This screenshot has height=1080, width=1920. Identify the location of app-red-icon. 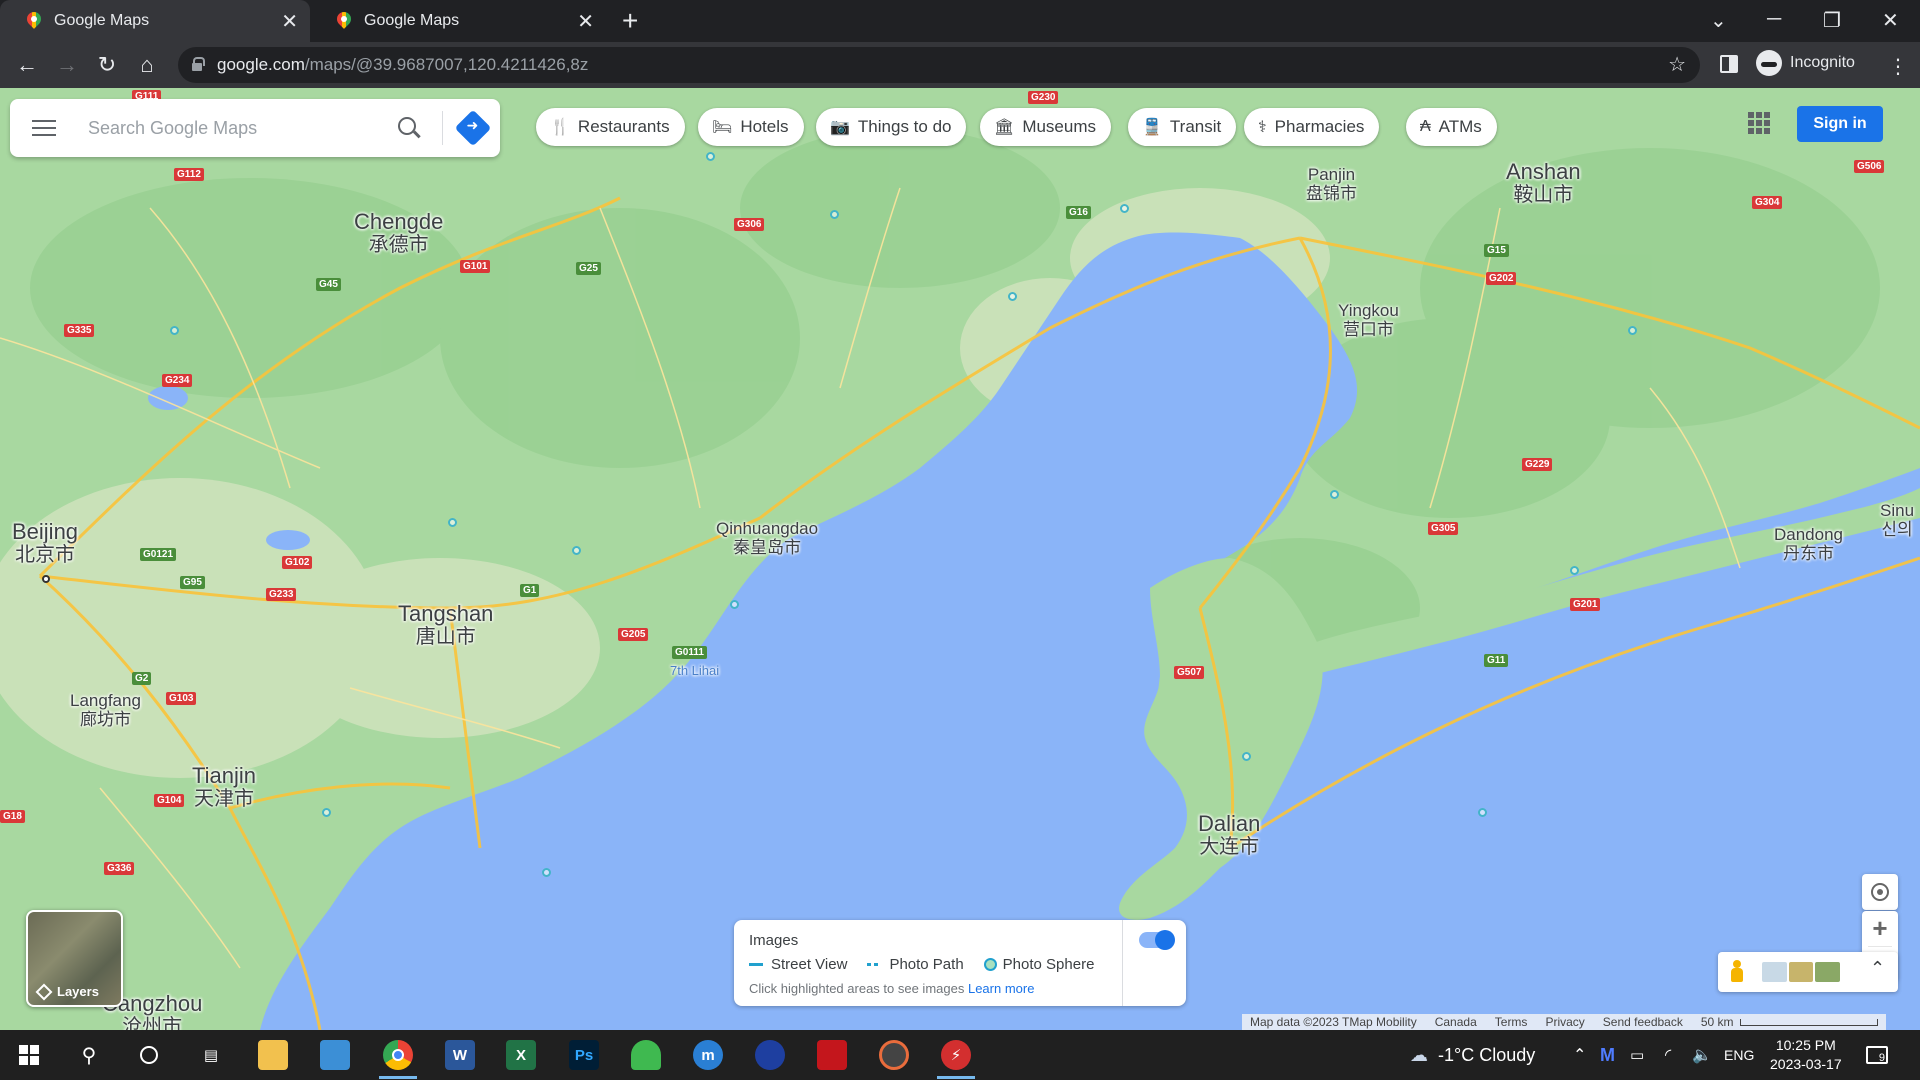
(832, 1055).